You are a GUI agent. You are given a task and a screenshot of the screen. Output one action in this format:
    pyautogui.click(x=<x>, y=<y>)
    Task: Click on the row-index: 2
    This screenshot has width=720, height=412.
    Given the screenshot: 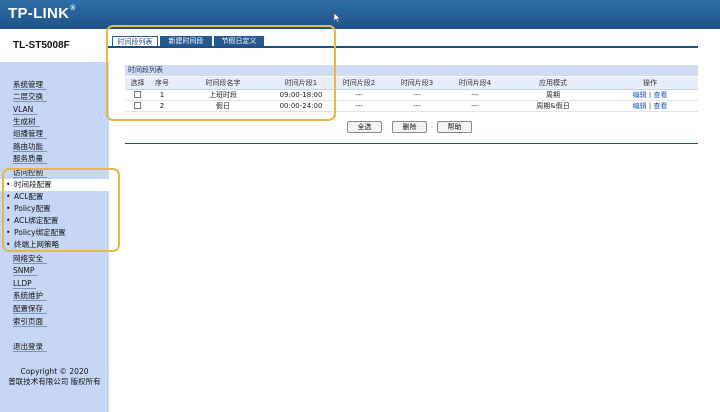 What is the action you would take?
    pyautogui.click(x=162, y=106)
    